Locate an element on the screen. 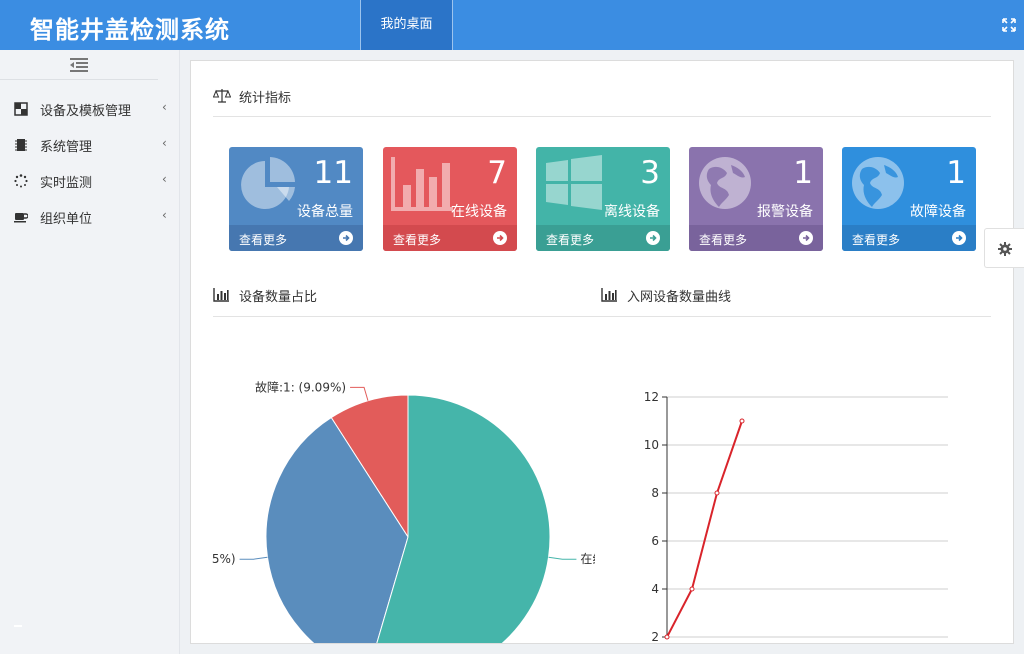 Image resolution: width=1024 pixels, height=654 pixels. sidebar-item-label: 设备及模板管理 is located at coordinates (86, 111).